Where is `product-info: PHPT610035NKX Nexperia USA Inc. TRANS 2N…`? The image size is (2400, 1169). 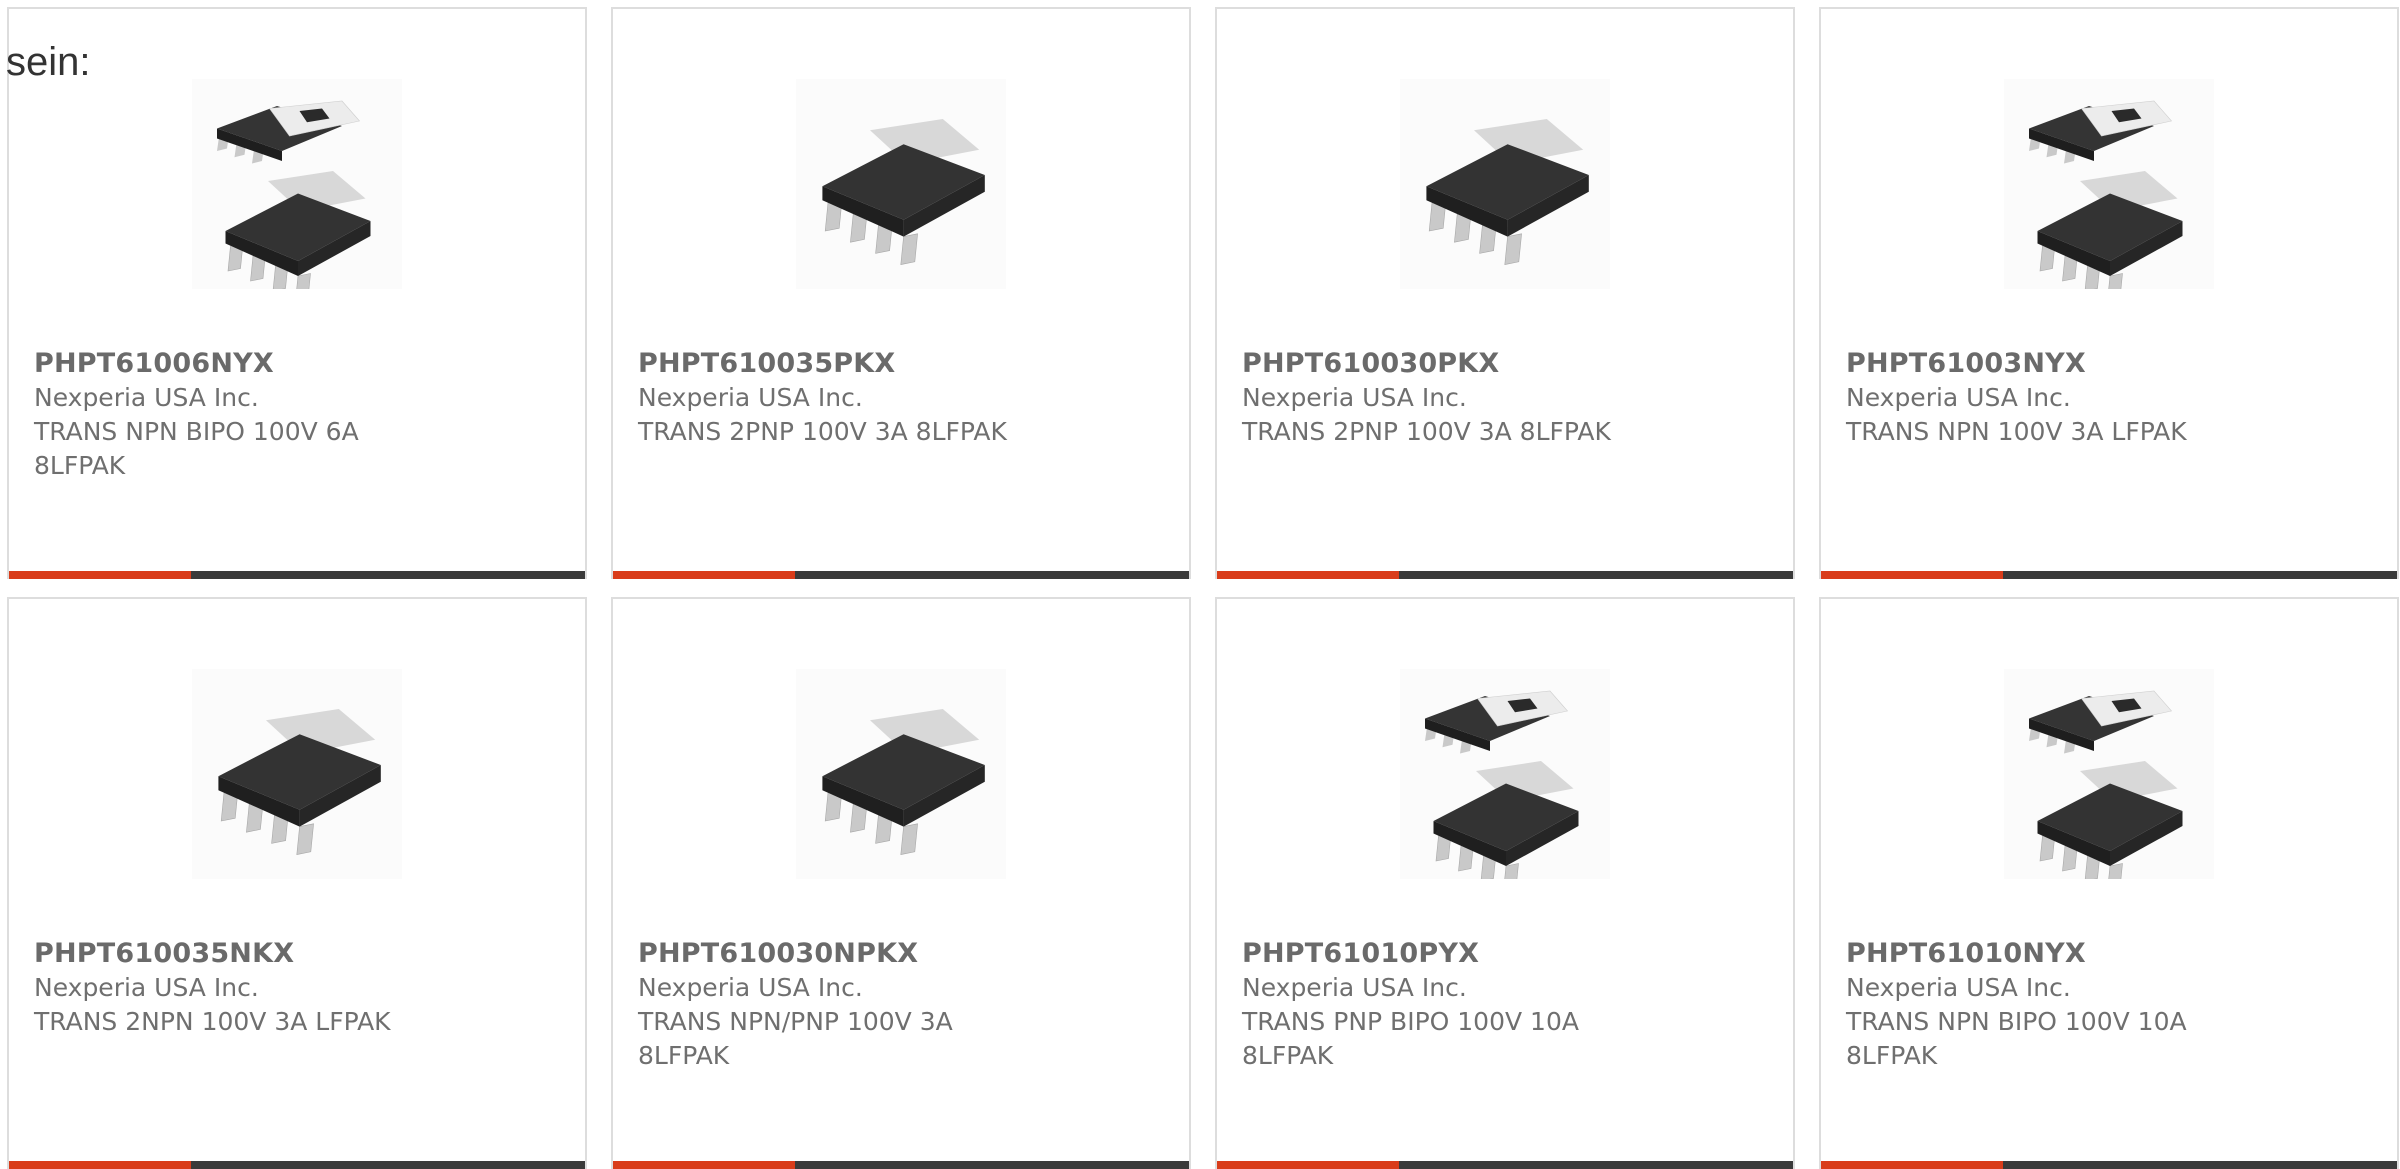 product-info: PHPT610035NKX Nexperia USA Inc. TRANS 2N… is located at coordinates (224, 988).